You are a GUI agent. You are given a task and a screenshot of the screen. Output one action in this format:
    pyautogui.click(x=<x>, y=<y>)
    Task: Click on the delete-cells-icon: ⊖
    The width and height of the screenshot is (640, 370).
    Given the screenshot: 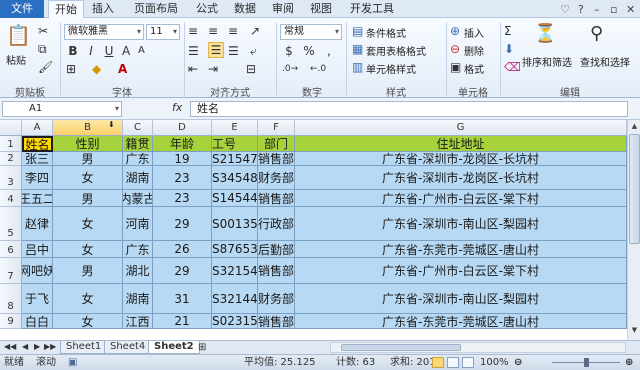 What is the action you would take?
    pyautogui.click(x=455, y=49)
    